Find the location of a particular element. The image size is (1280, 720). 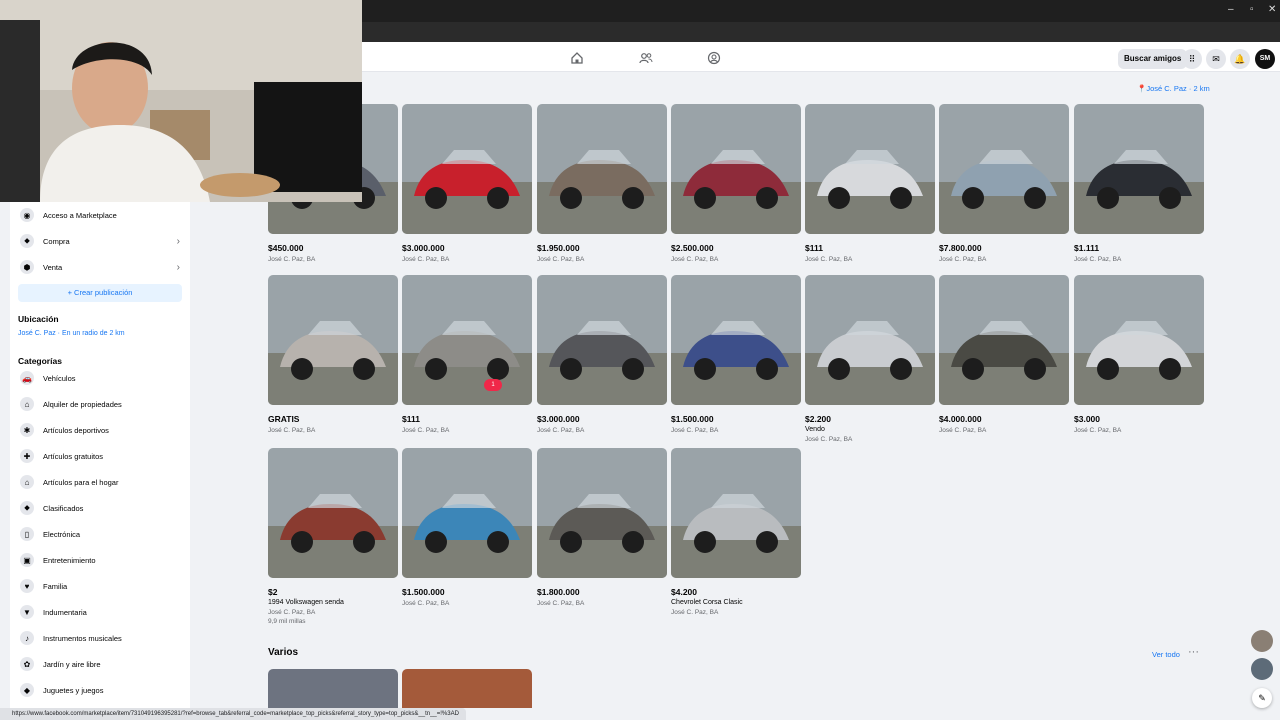

listing-card: $1.800.000 José C. Paz, BA is located at coordinates (602, 527).